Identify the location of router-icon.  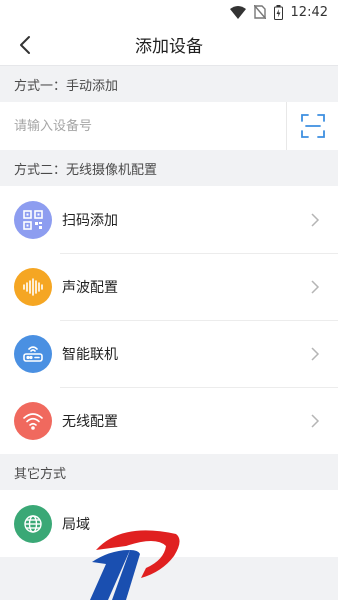
(33, 353).